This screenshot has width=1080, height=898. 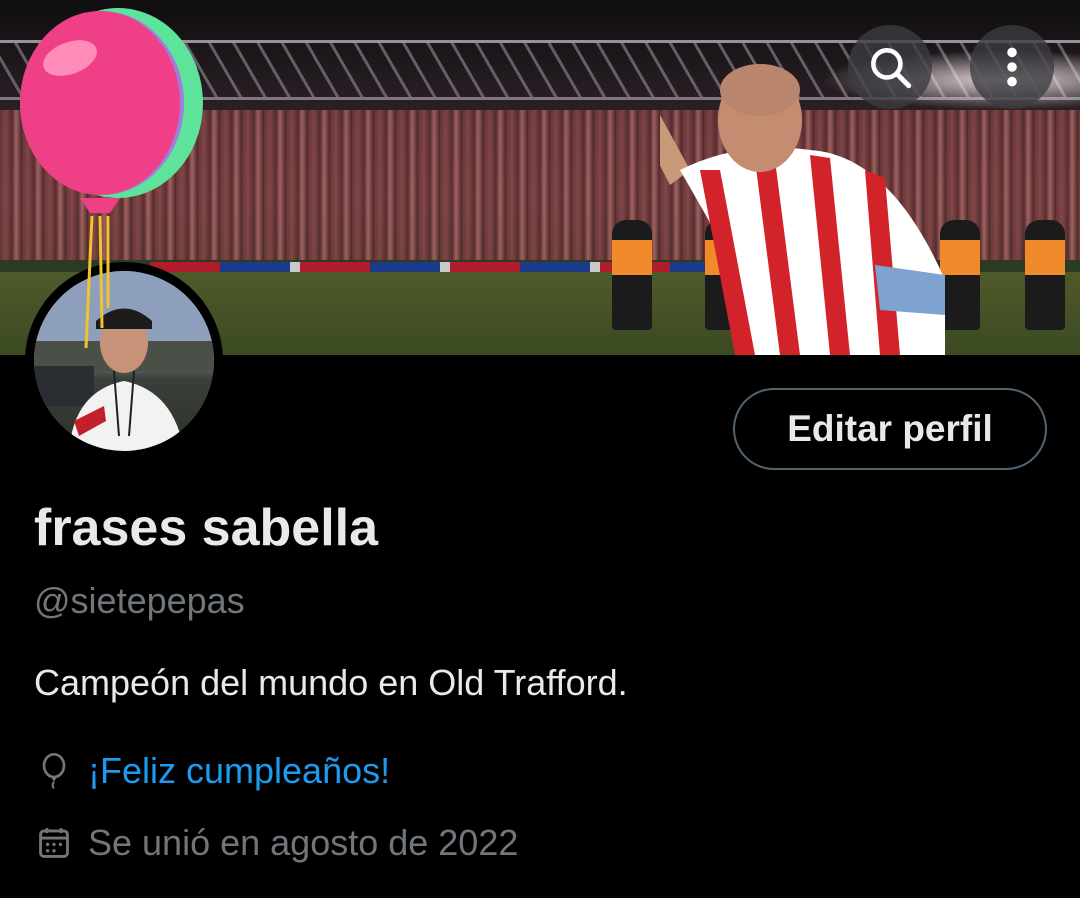 What do you see at coordinates (890, 429) in the screenshot?
I see `edit-profile-button: Editar perfil` at bounding box center [890, 429].